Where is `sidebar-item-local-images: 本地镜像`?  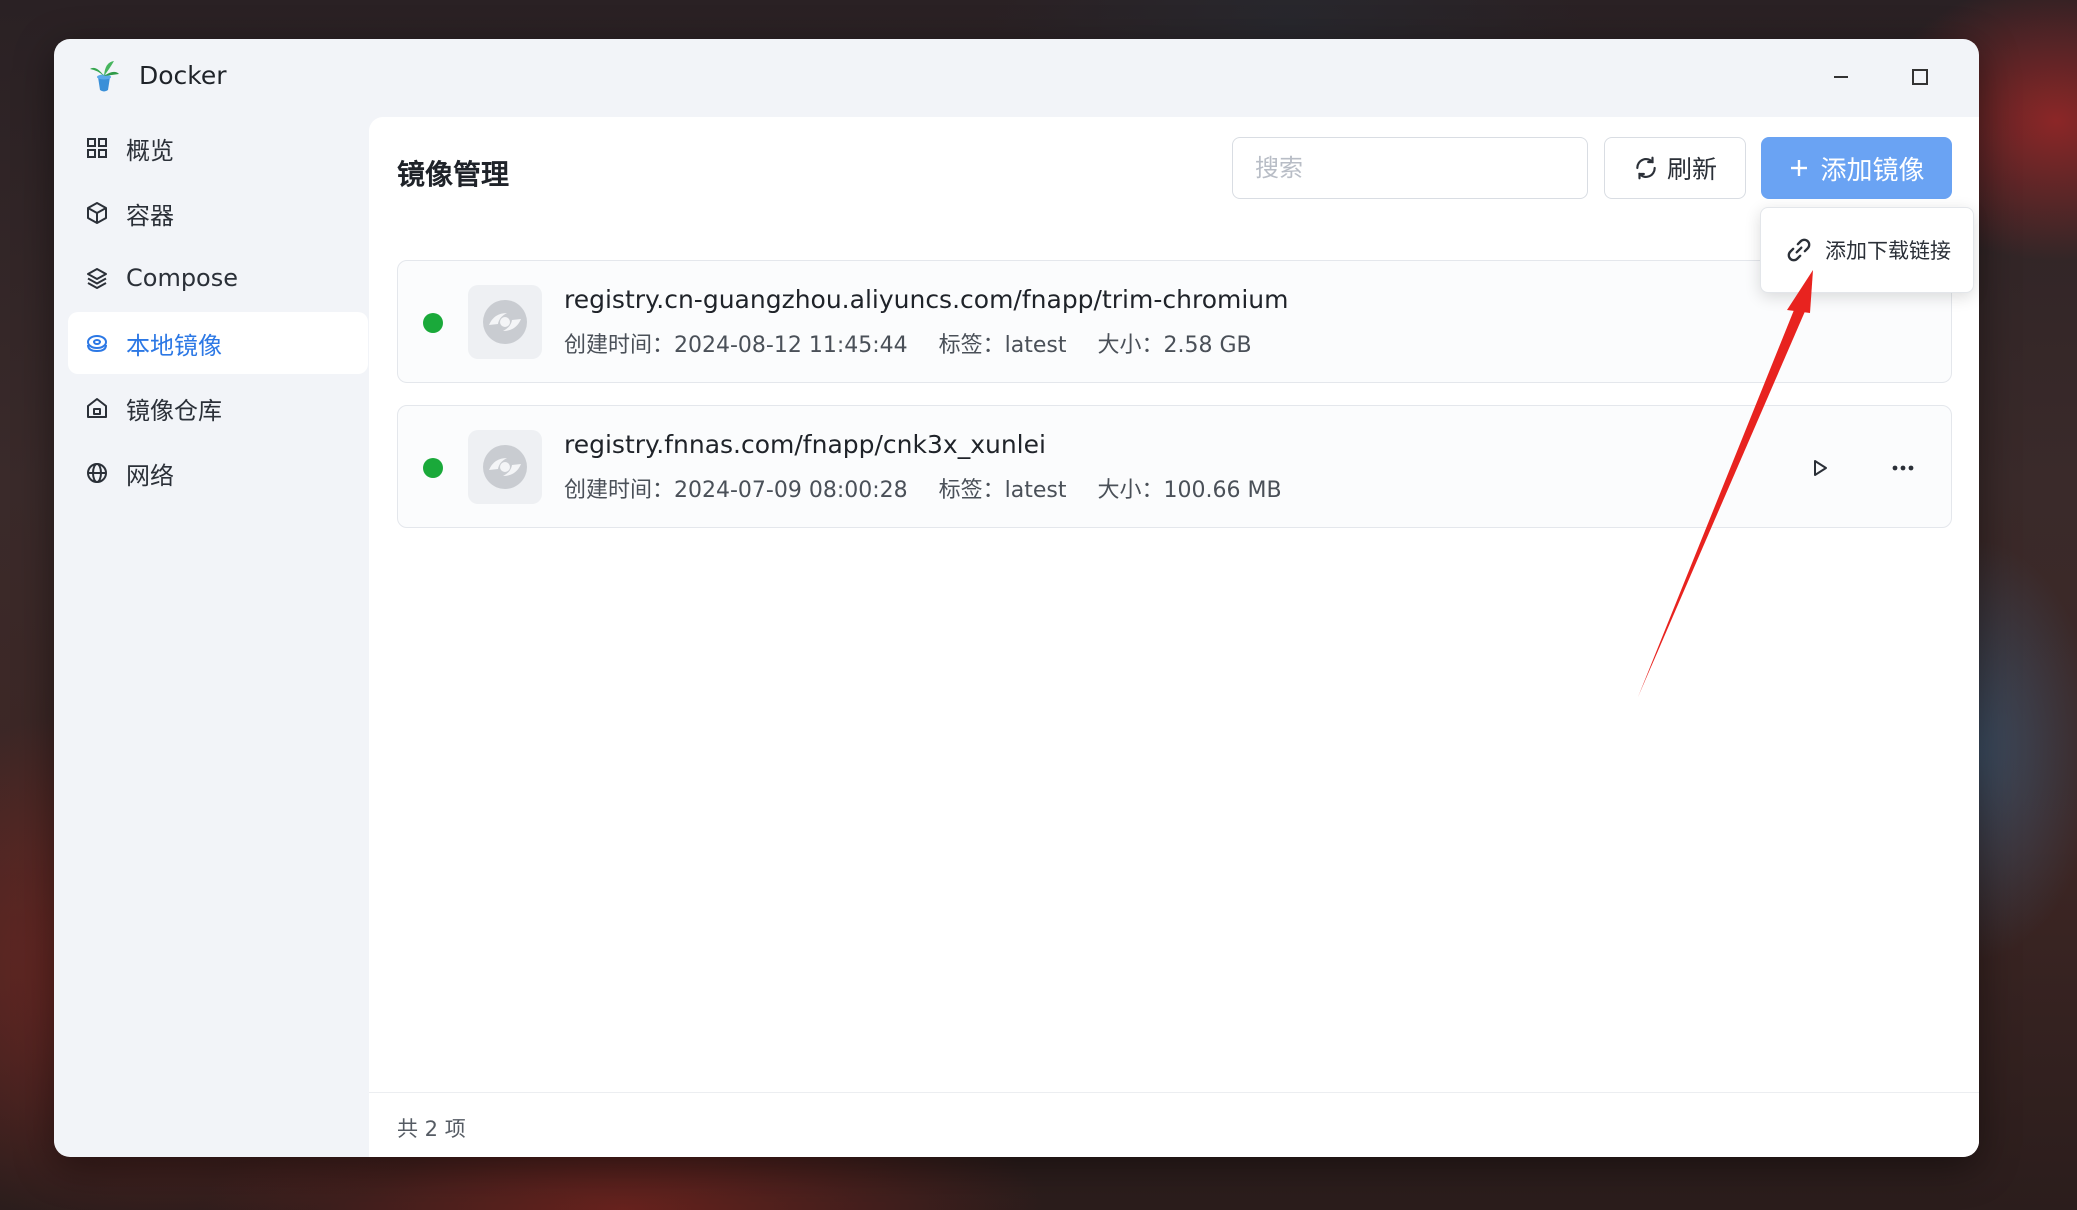 sidebar-item-local-images: 本地镜像 is located at coordinates (218, 343).